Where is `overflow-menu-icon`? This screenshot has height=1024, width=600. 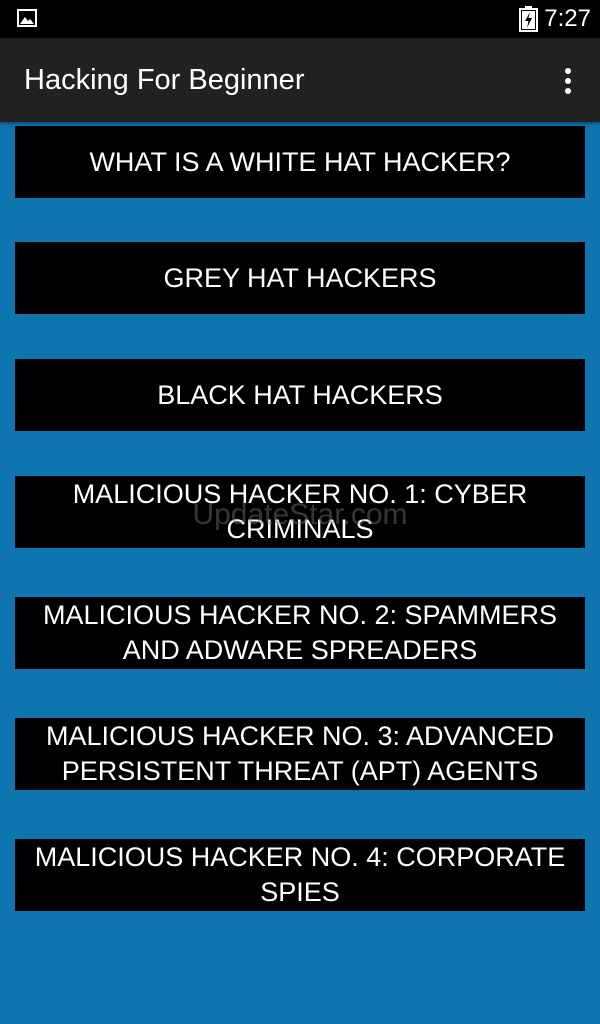
overflow-menu-icon is located at coordinates (568, 81).